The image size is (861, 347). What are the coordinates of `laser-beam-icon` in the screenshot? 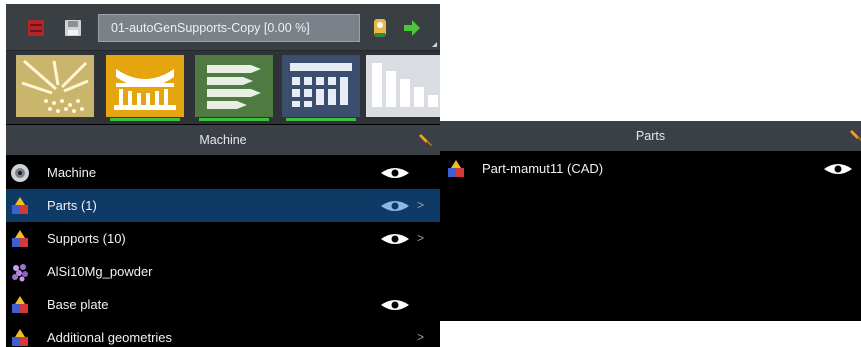 It's located at (55, 86).